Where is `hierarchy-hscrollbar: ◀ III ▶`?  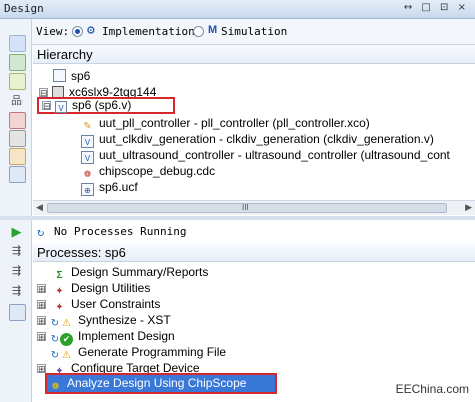 hierarchy-hscrollbar: ◀ III ▶ is located at coordinates (254, 207).